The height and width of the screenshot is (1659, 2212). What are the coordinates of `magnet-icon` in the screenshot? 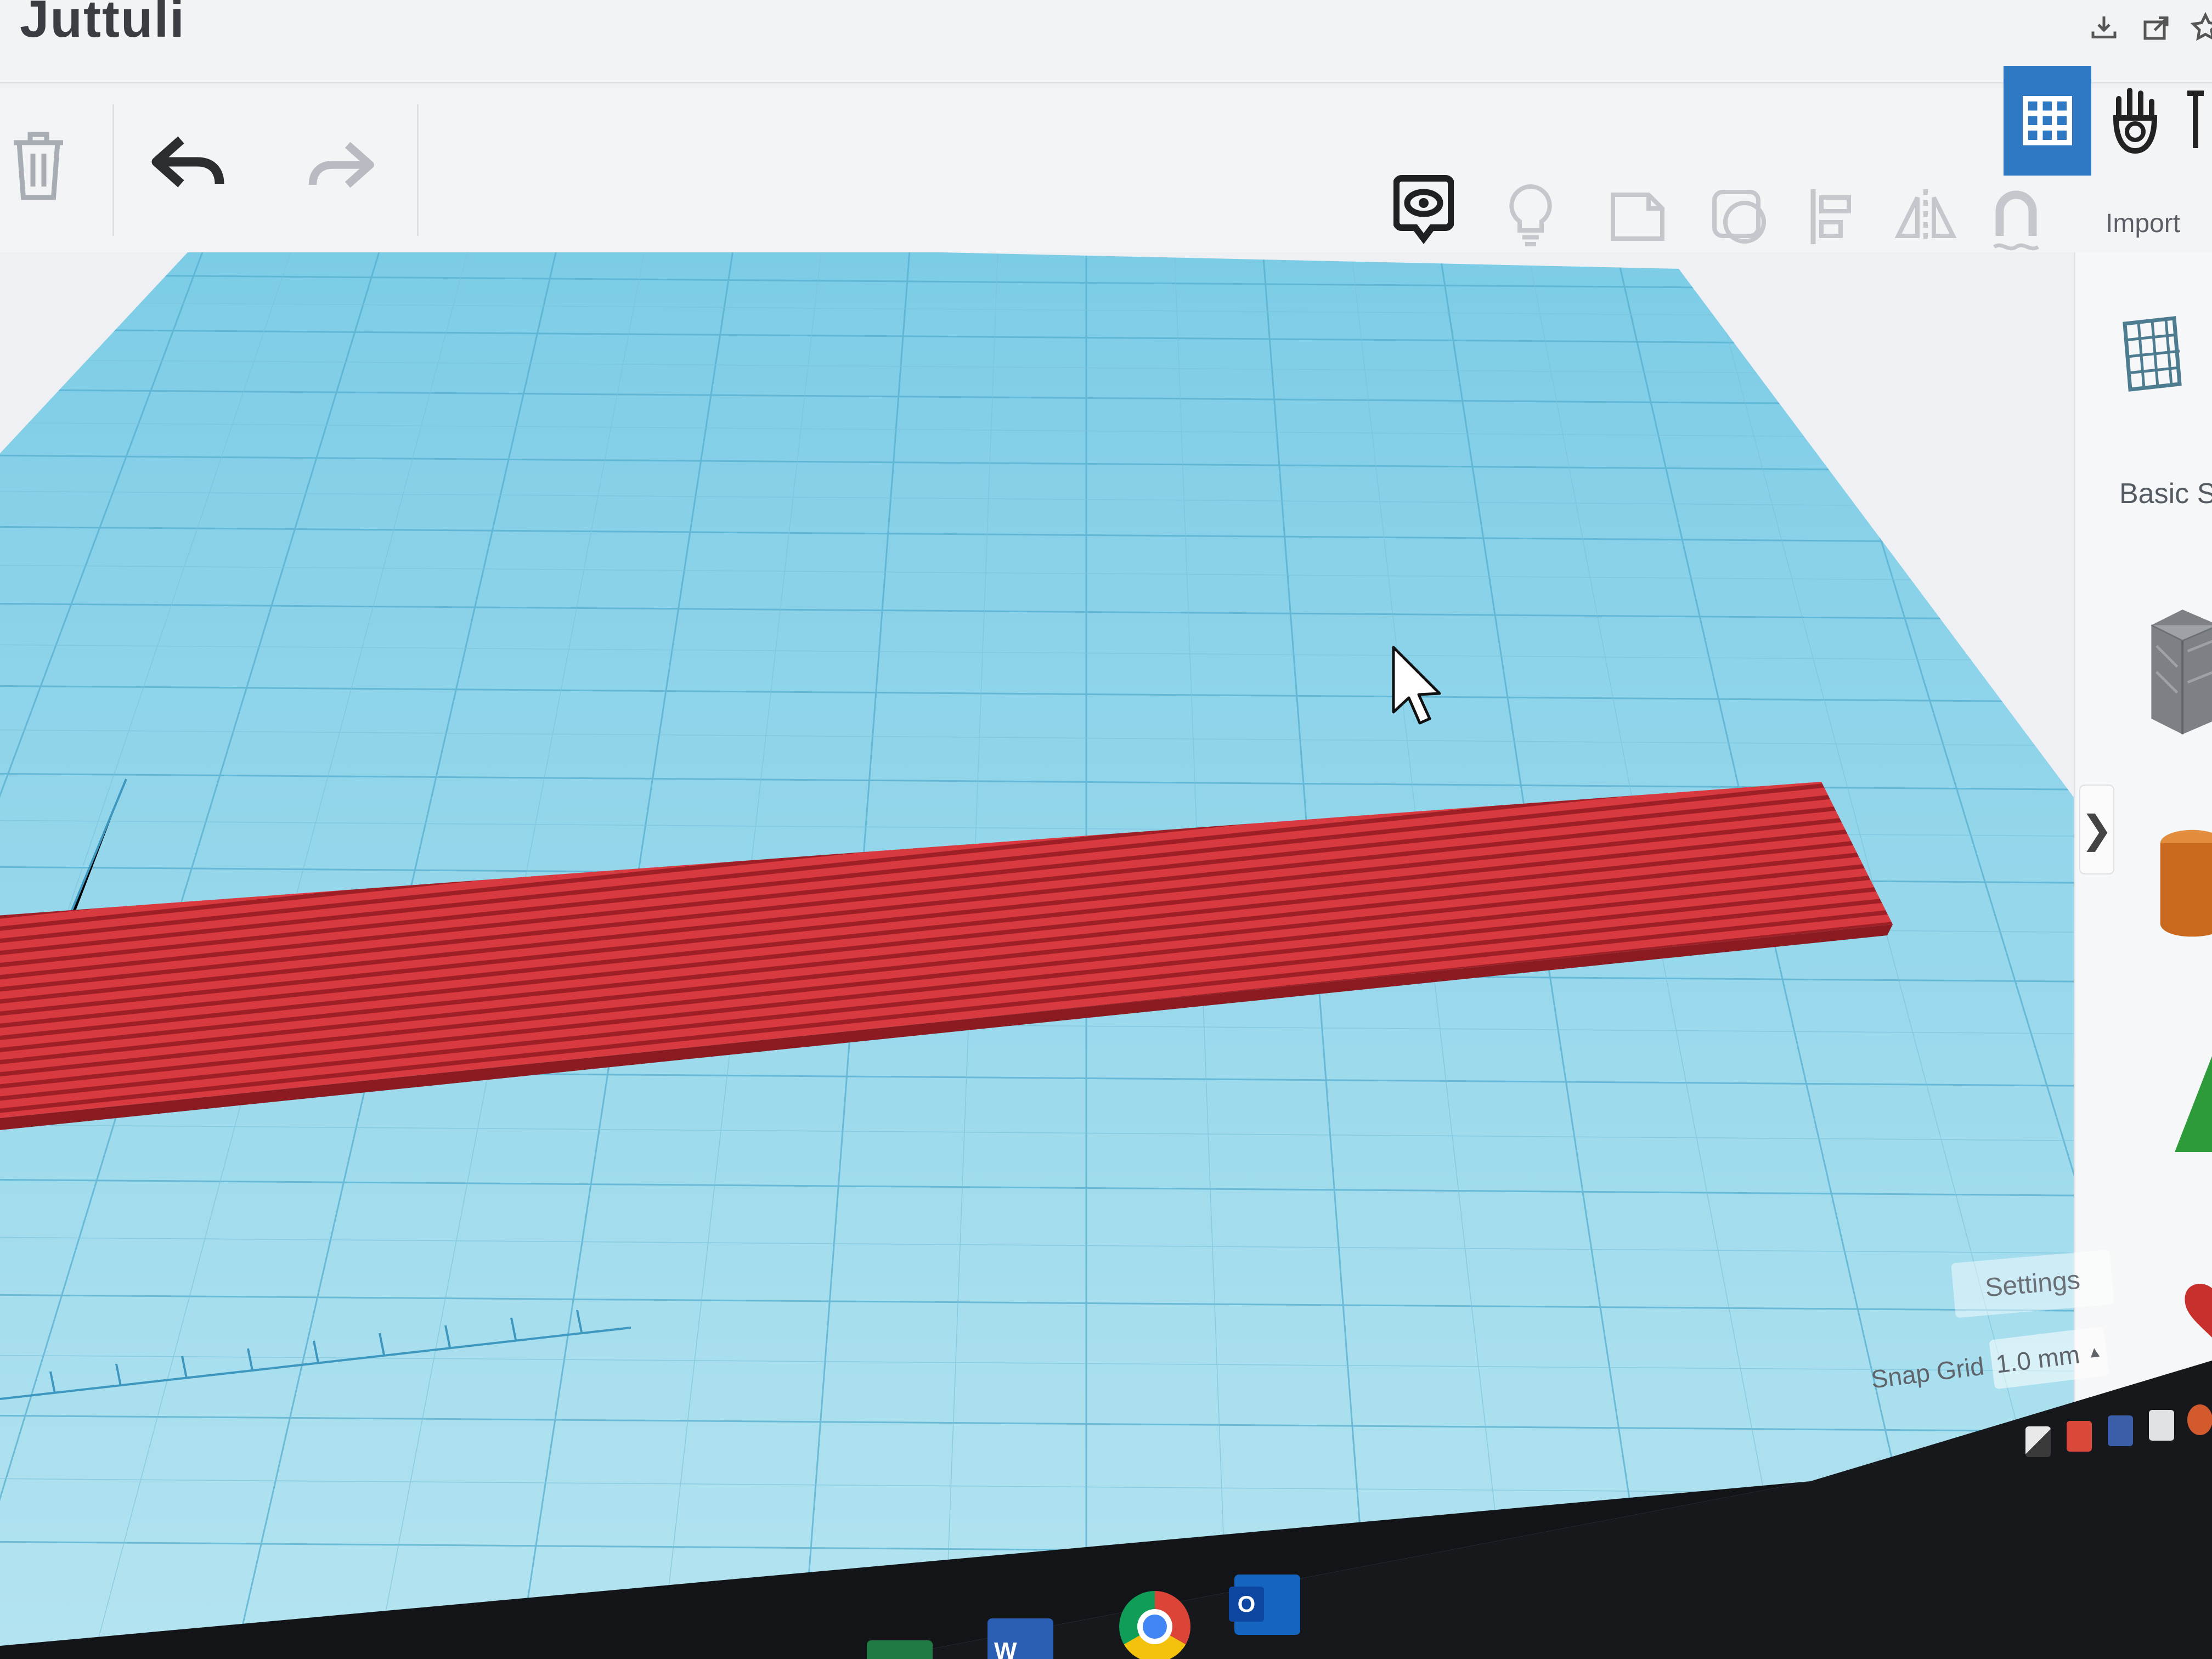 It's located at (2016, 220).